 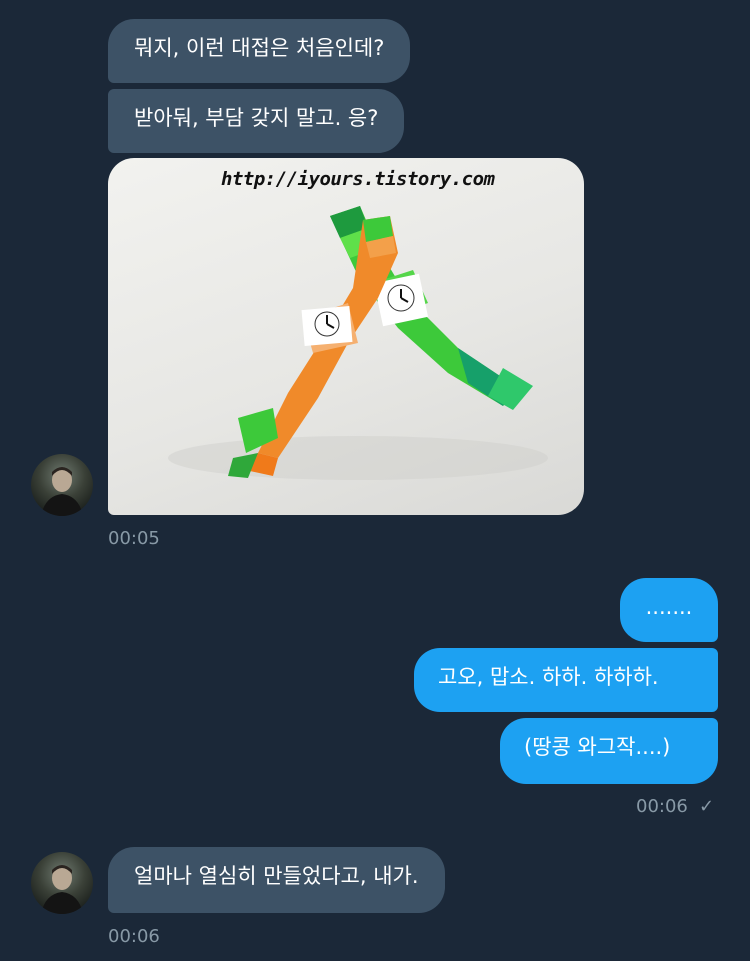 I want to click on message-bubble-incoming: 뭐지, 이런 대접은 처음인데?, so click(x=259, y=51).